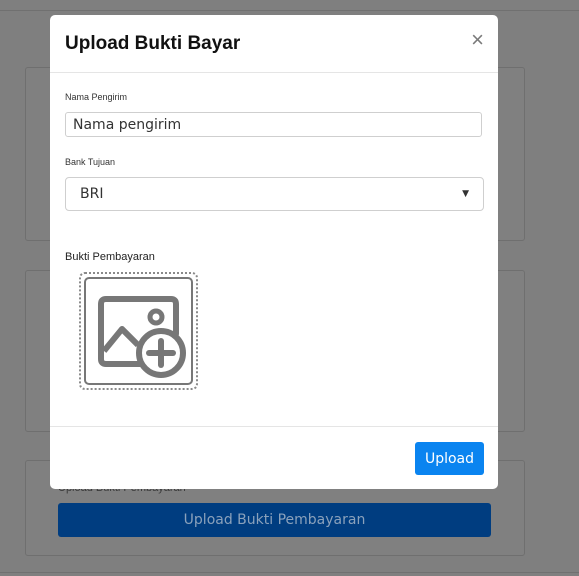 The height and width of the screenshot is (576, 579). Describe the element at coordinates (142, 337) in the screenshot. I see `image-add-icon` at that location.